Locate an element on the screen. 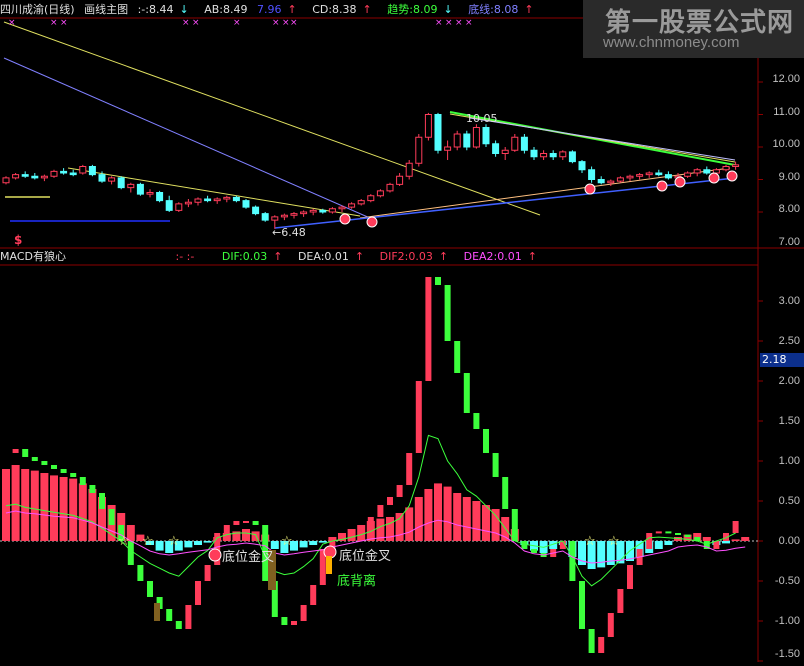 This screenshot has width=804, height=666. dea2-value: DEA2:0.01 ↑ is located at coordinates (500, 256).